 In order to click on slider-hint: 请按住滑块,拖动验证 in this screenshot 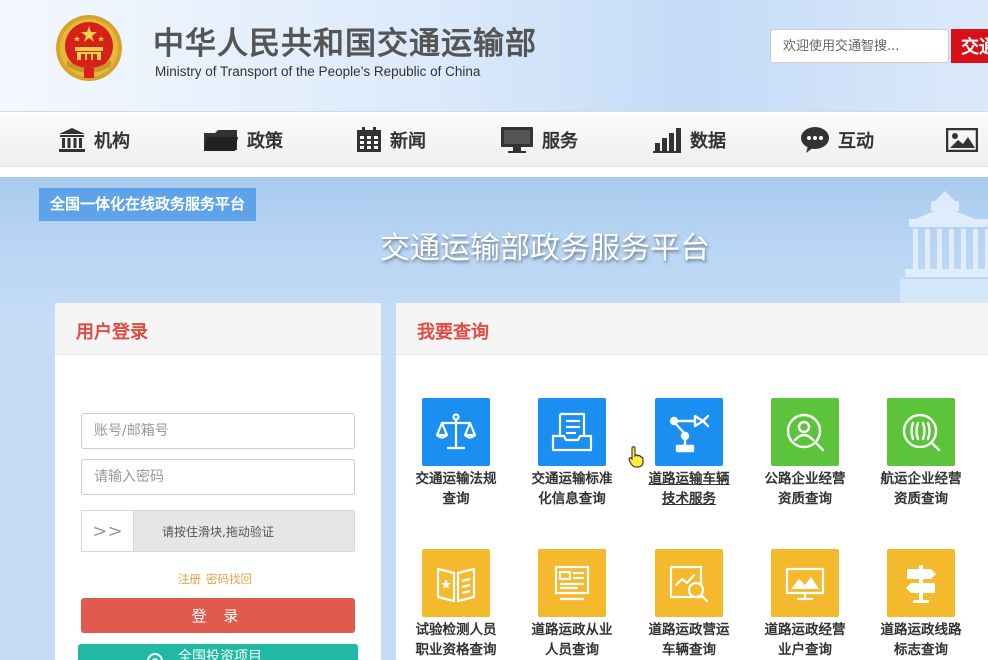, I will do `click(218, 532)`.